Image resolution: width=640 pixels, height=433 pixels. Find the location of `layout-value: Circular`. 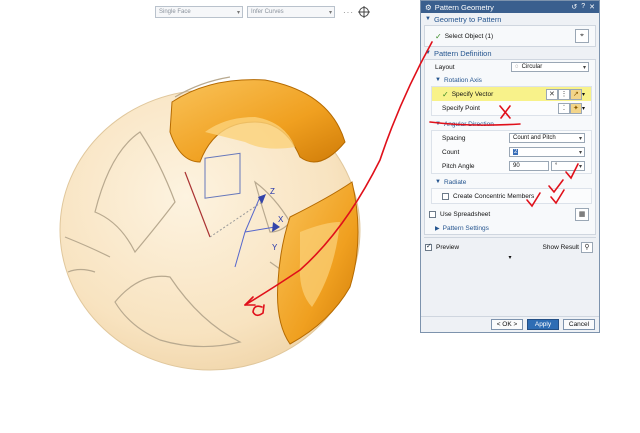

layout-value: Circular is located at coordinates (532, 67).